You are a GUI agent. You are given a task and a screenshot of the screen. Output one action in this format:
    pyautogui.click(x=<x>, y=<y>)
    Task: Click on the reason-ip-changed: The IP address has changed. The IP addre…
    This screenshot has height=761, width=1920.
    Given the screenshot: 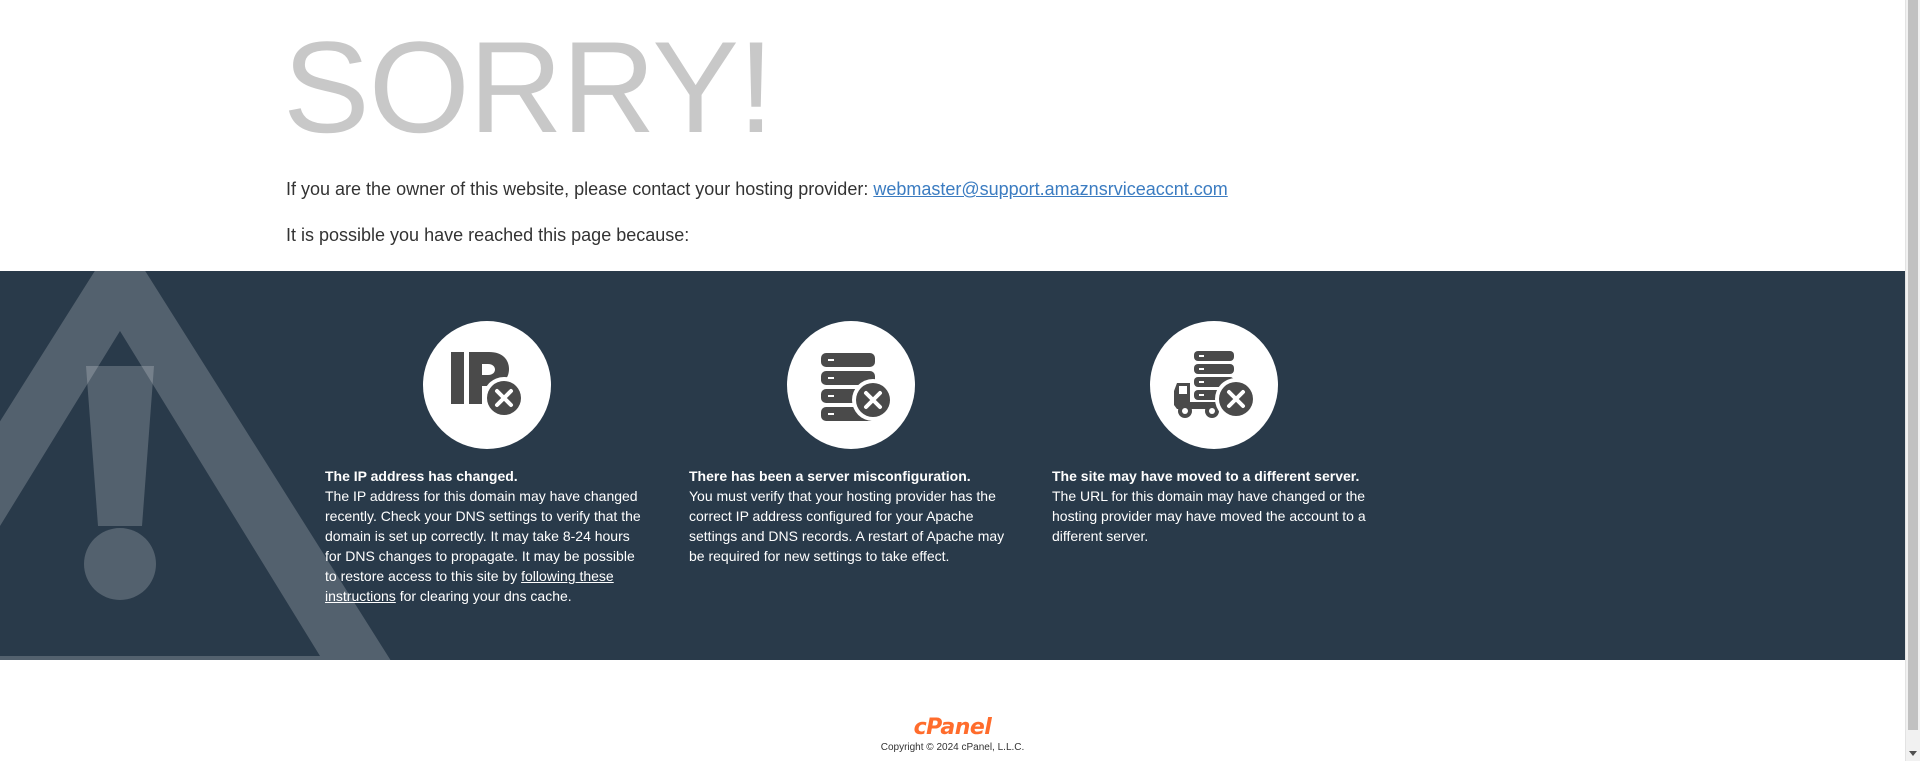 What is the action you would take?
    pyautogui.click(x=486, y=463)
    